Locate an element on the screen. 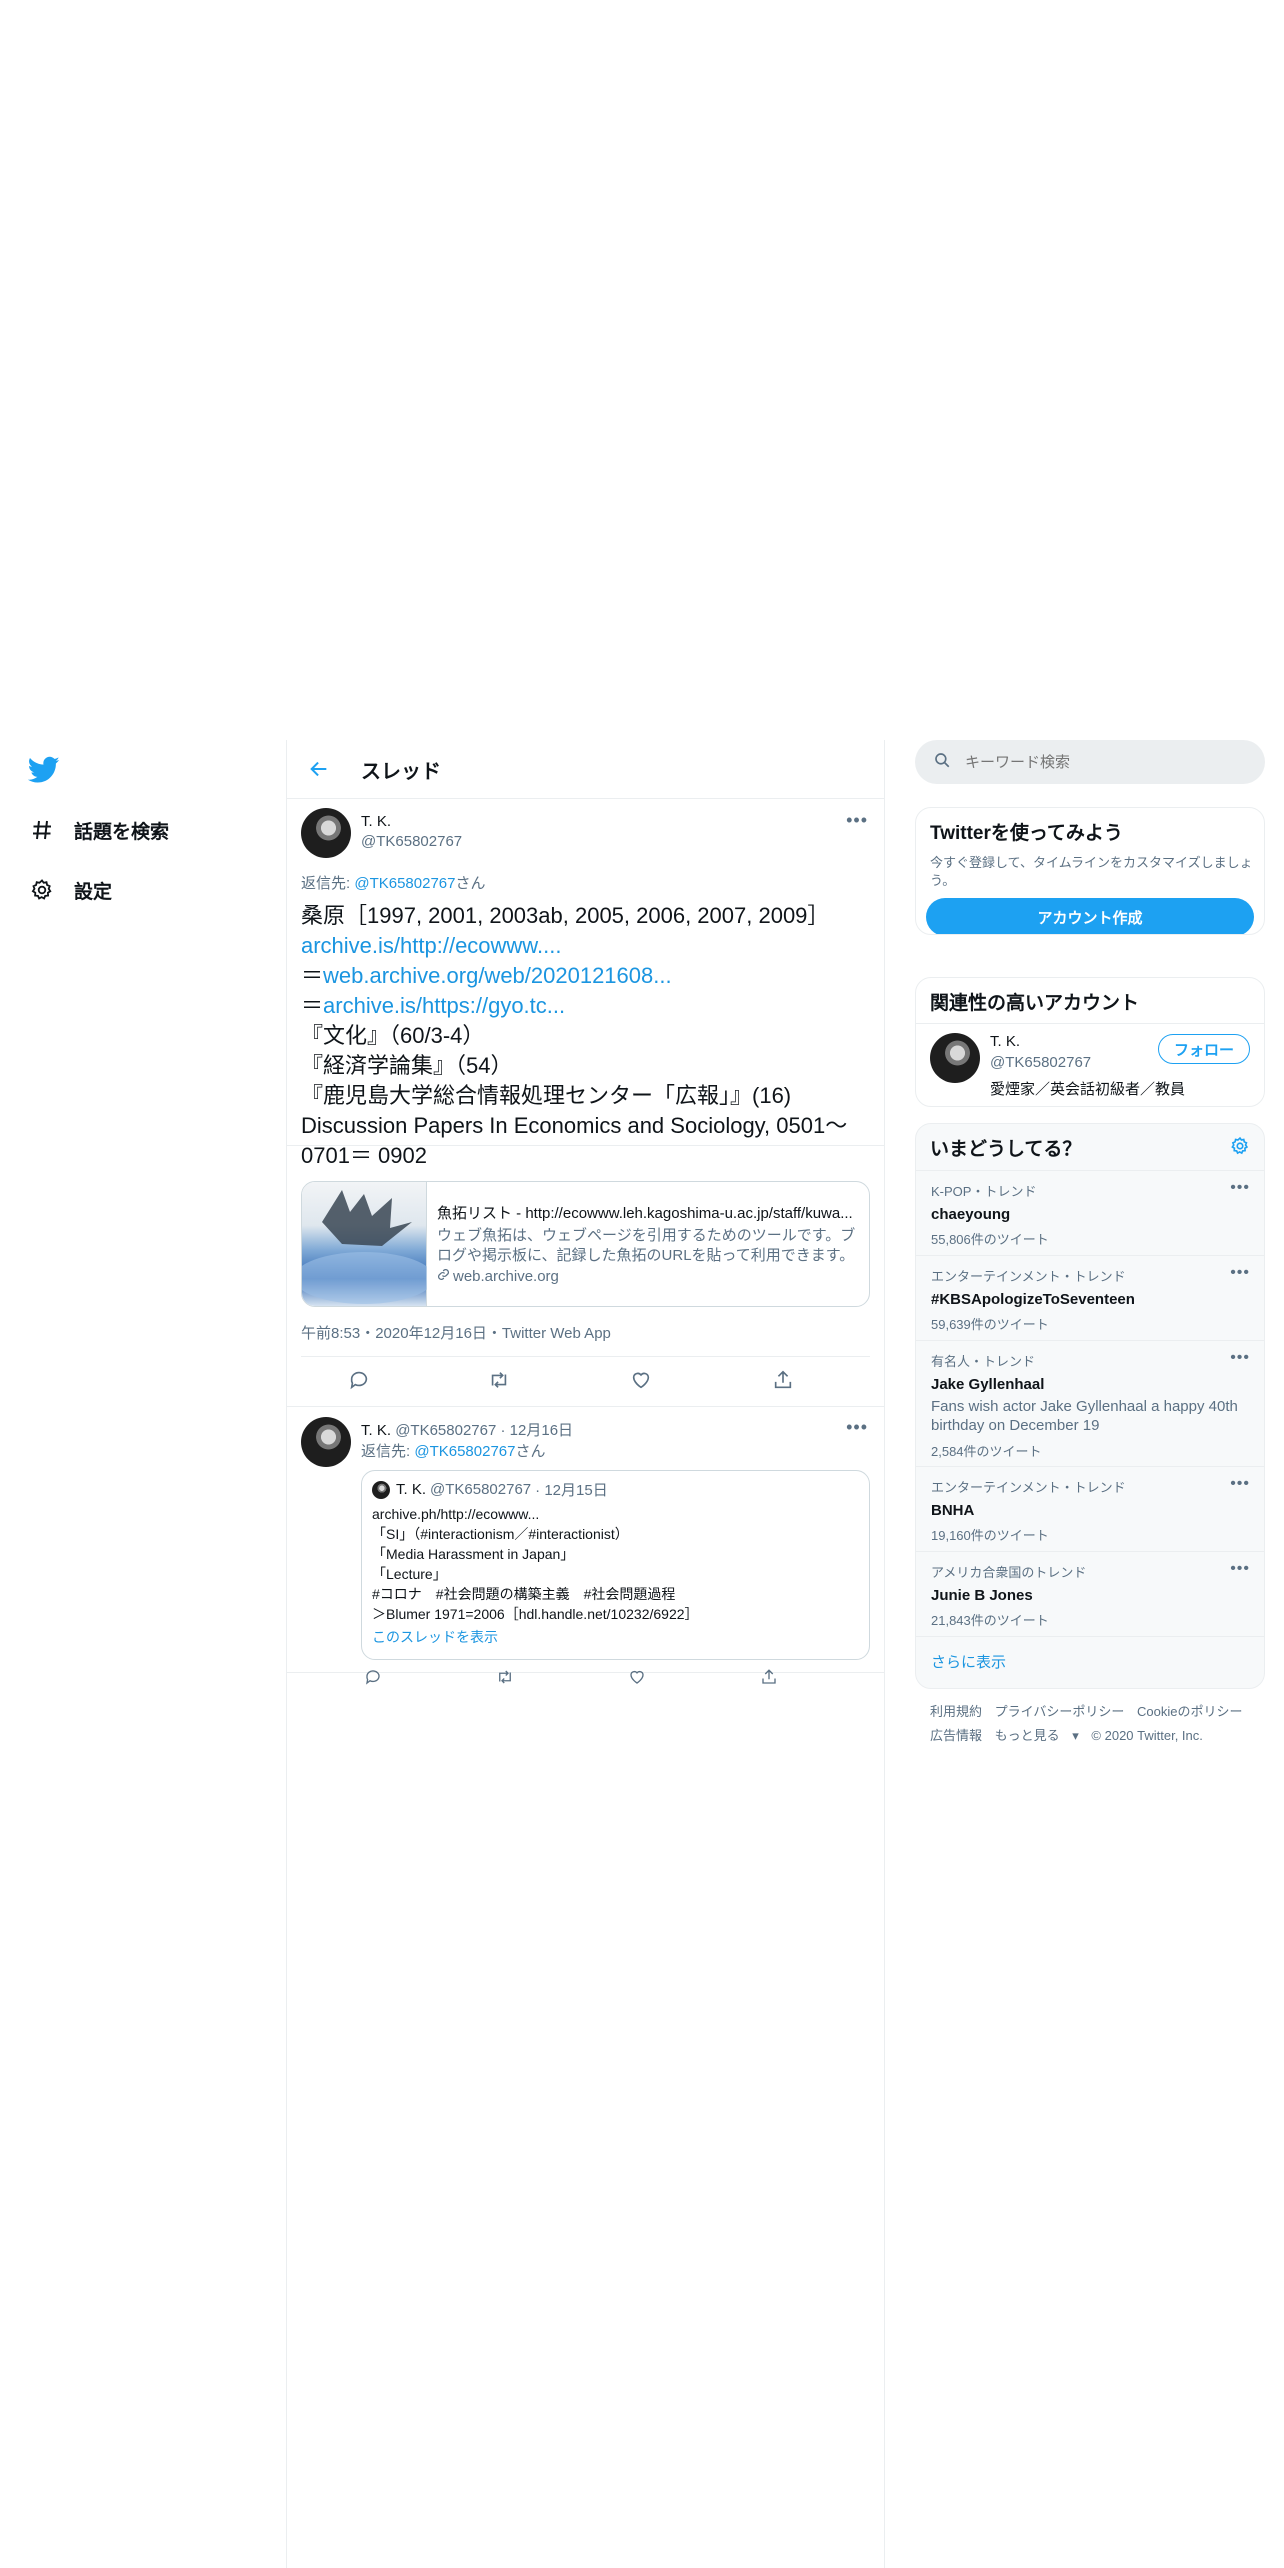 The width and height of the screenshot is (1284, 2568). twitter-logo-icon is located at coordinates (44, 771).